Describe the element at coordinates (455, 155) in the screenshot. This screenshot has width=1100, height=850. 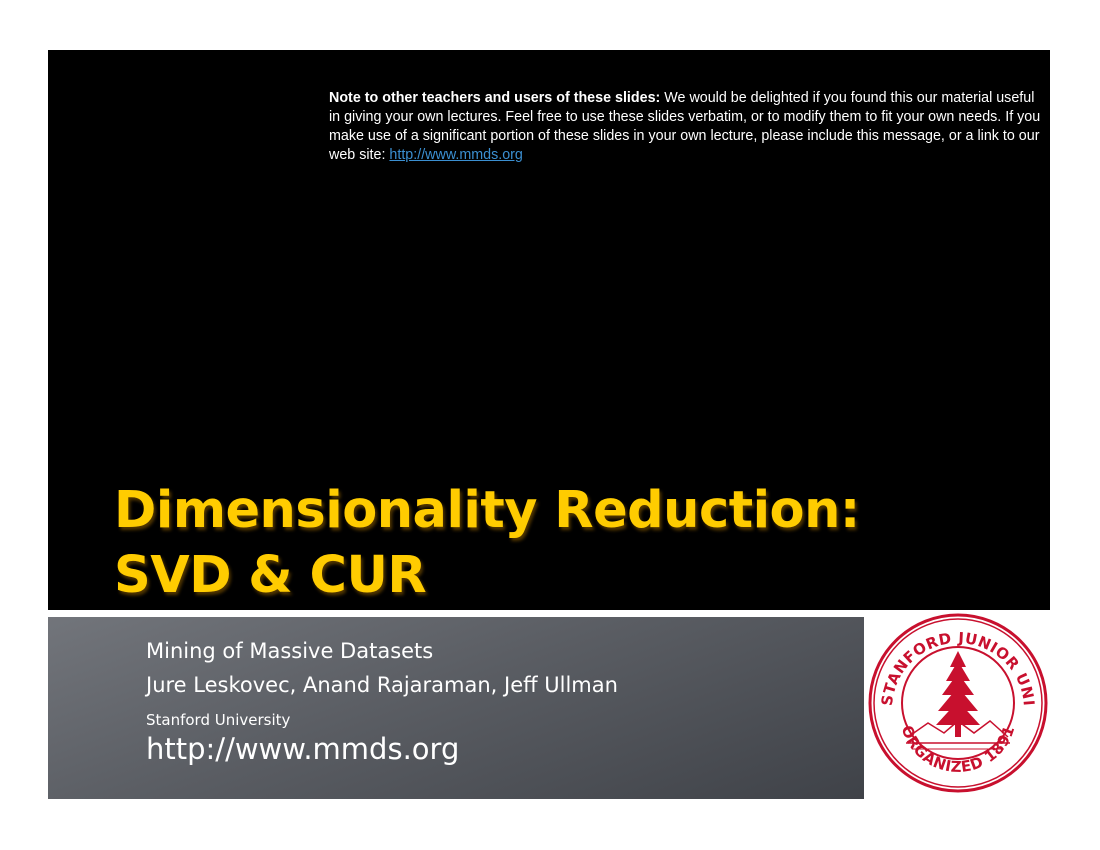
I see `note-link: http://www.mmds.org` at that location.